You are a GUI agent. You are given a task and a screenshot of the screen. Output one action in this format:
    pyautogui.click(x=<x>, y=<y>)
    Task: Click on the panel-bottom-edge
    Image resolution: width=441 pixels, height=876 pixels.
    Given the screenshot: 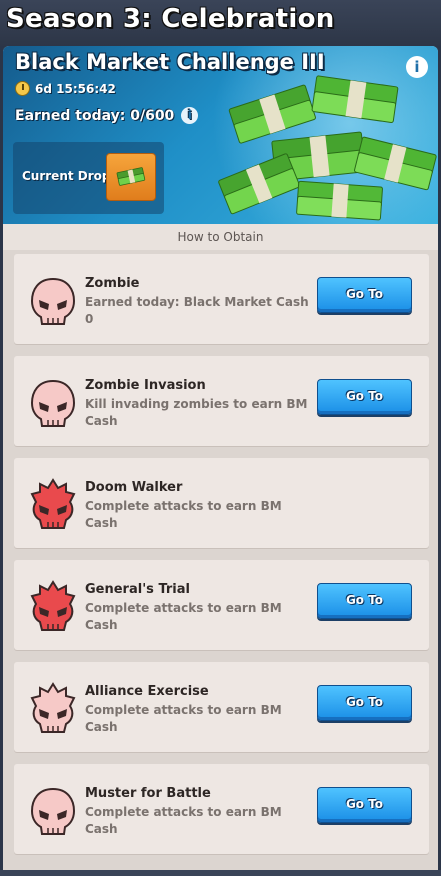 What is the action you would take?
    pyautogui.click(x=220, y=873)
    